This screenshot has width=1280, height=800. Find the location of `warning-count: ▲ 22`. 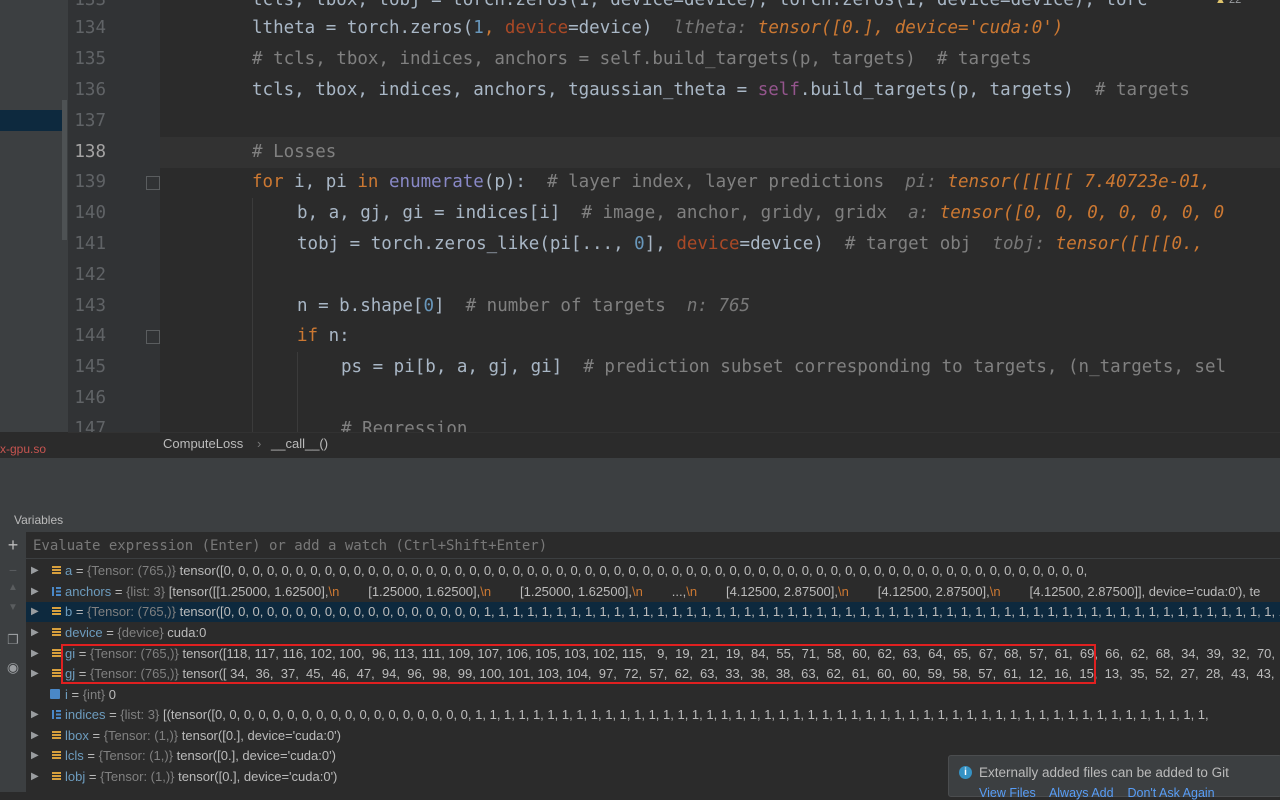

warning-count: ▲ 22 is located at coordinates (1228, 3).